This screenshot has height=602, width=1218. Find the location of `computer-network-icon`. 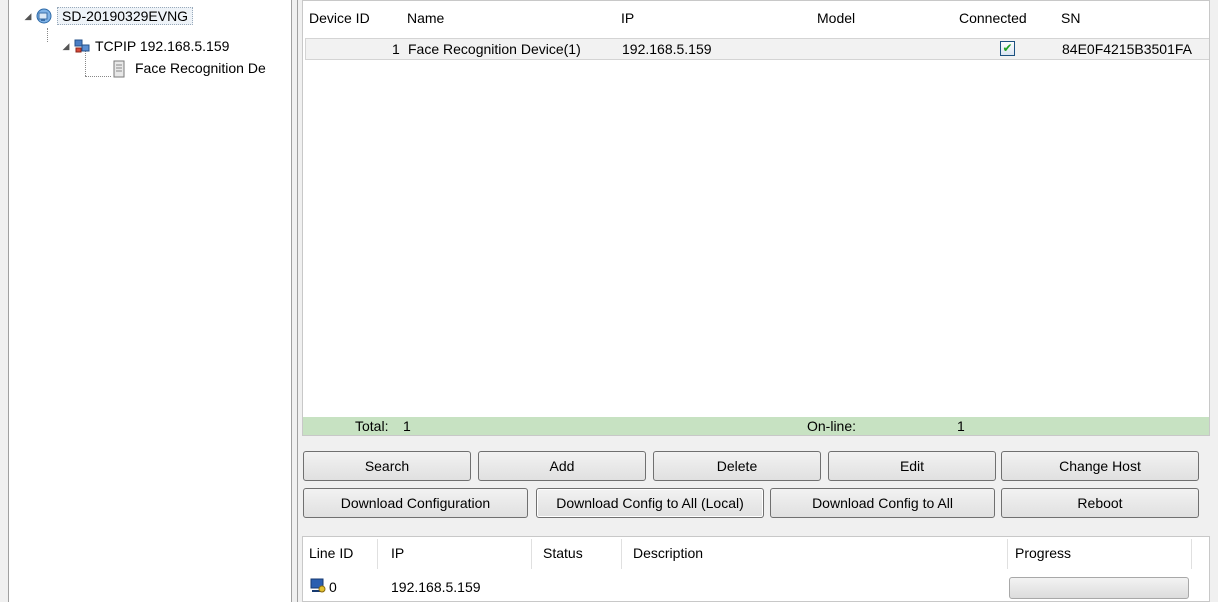

computer-network-icon is located at coordinates (44, 16).